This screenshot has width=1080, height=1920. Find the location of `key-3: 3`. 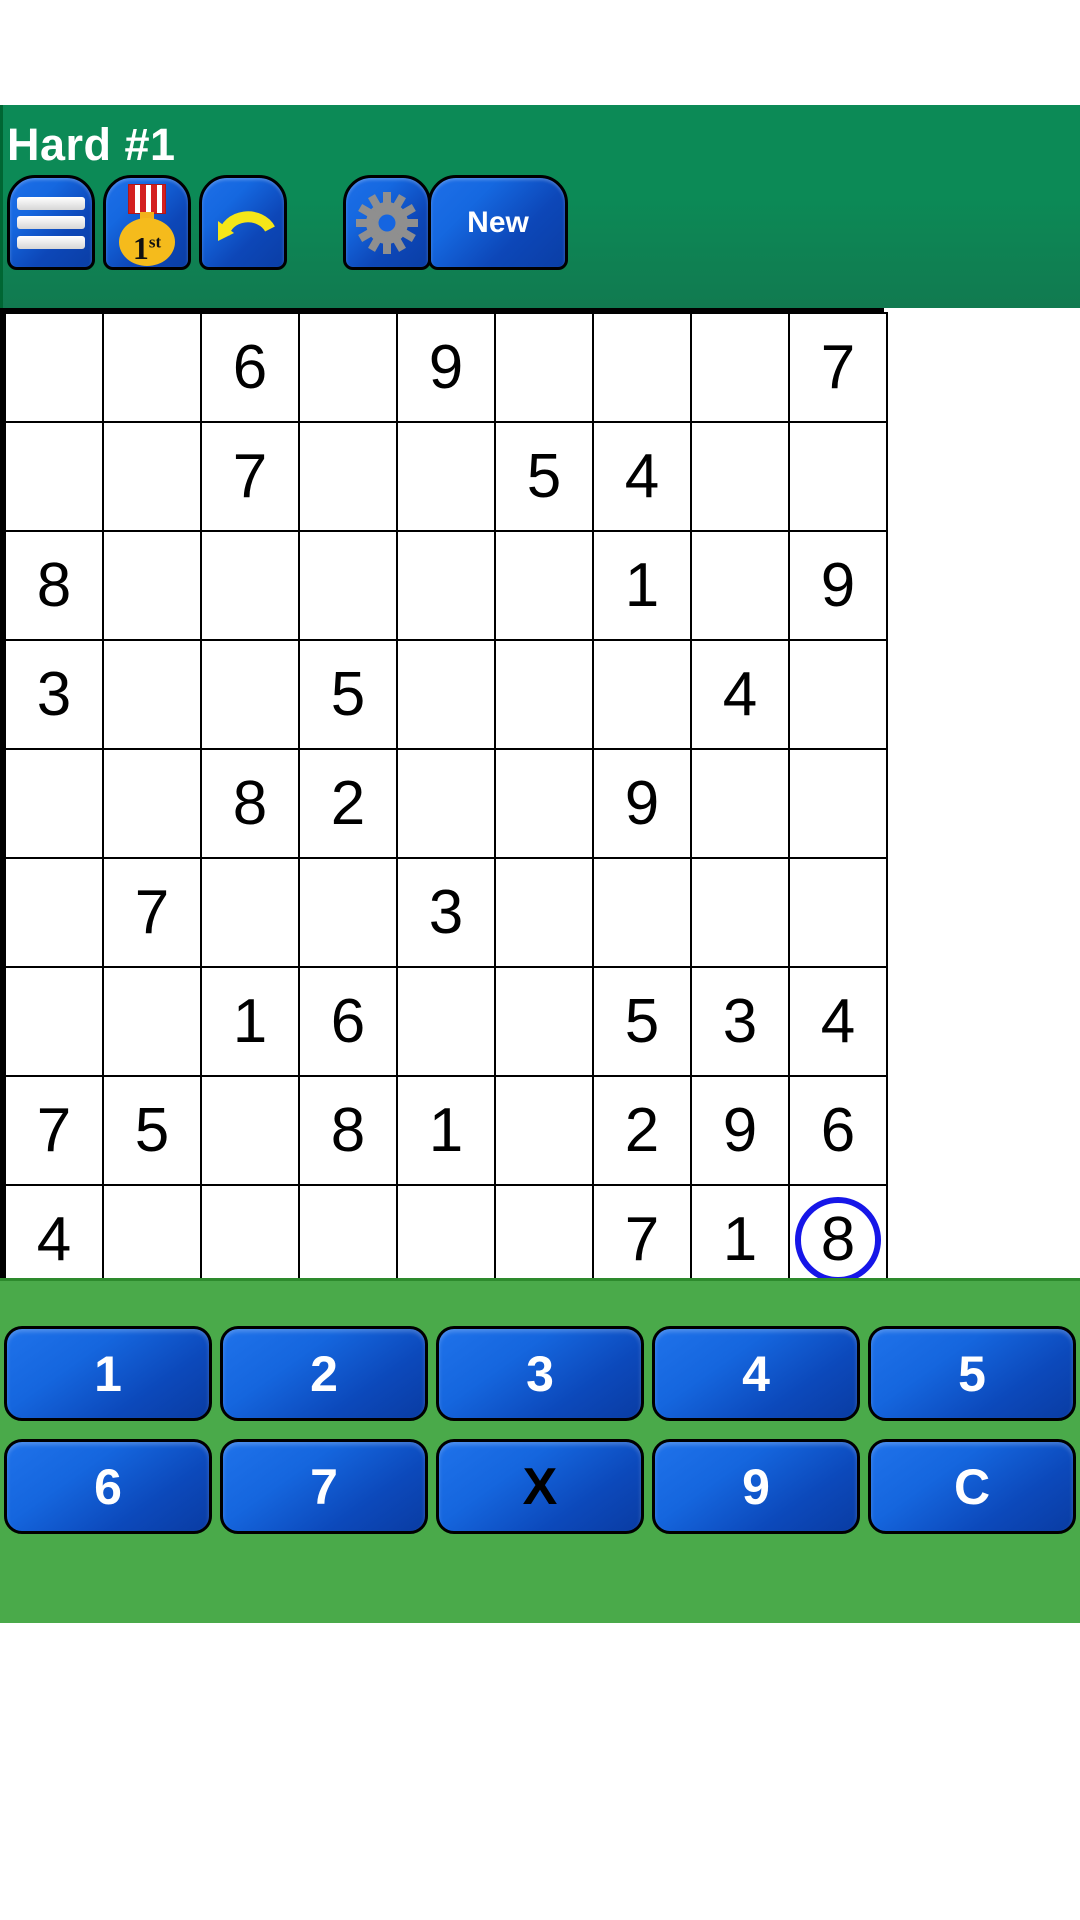

key-3: 3 is located at coordinates (540, 1373).